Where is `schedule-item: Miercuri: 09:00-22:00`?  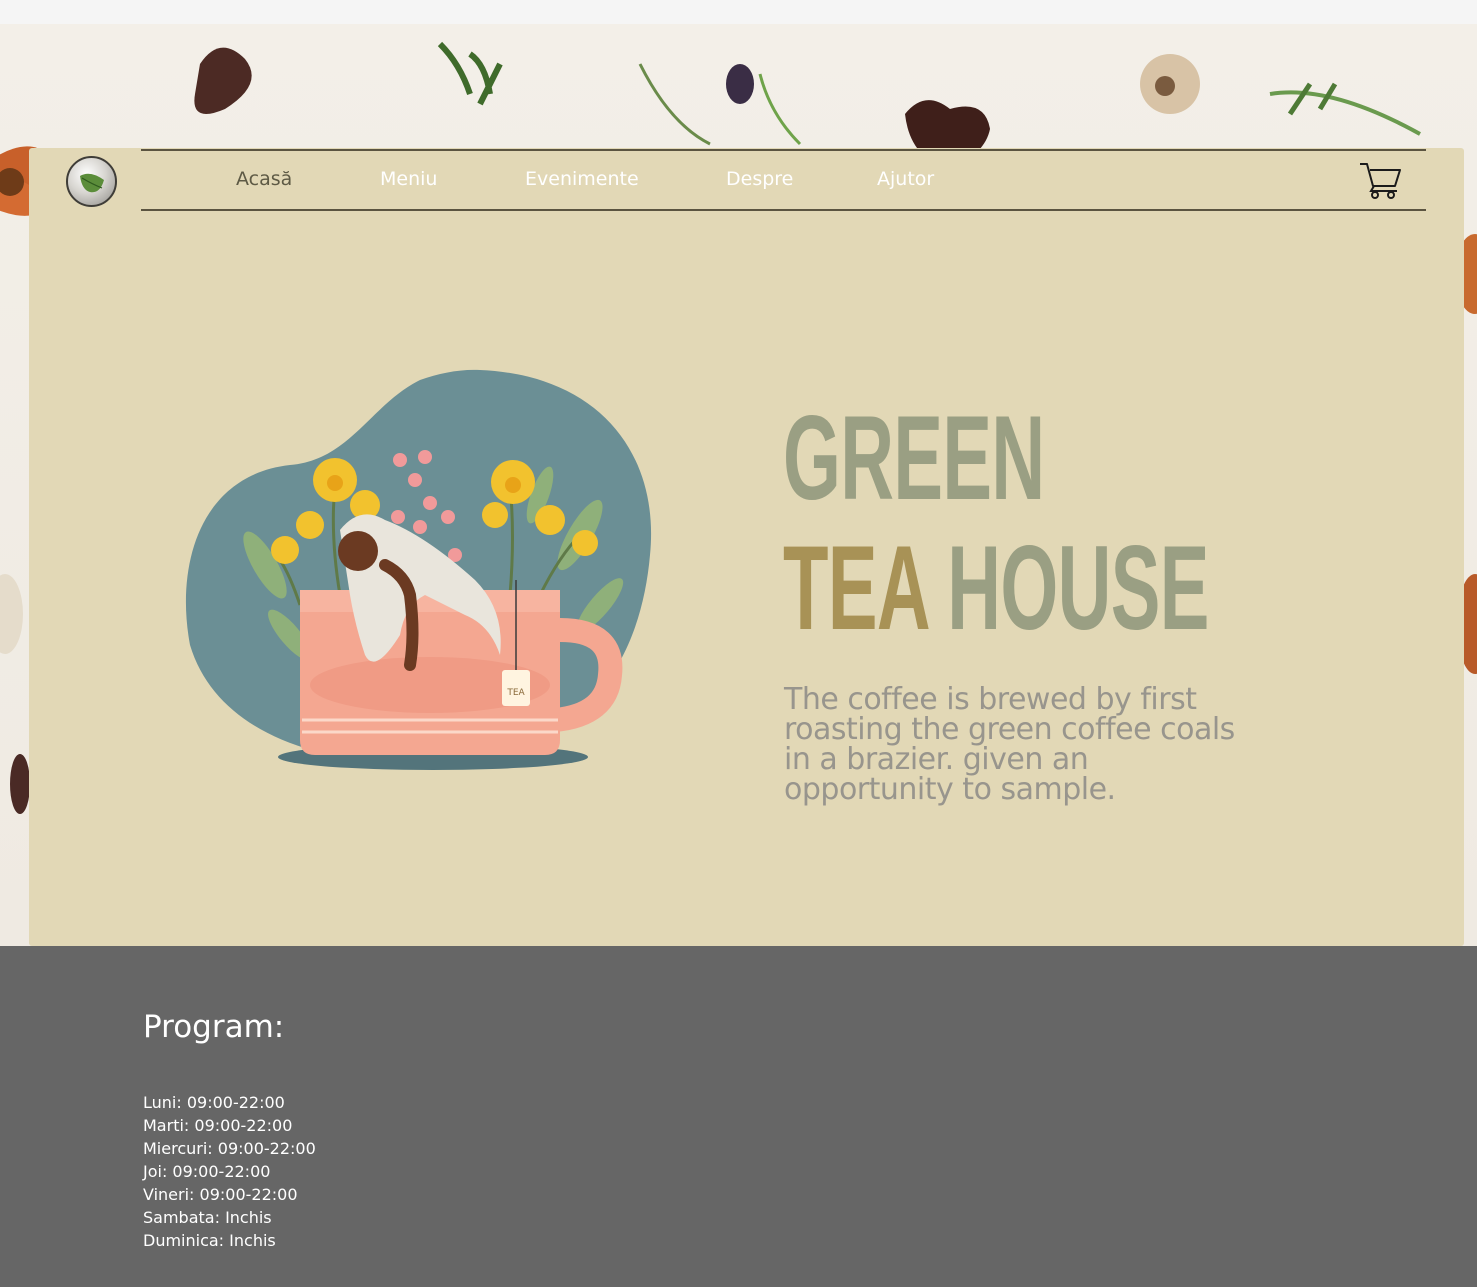
schedule-item: Miercuri: 09:00-22:00 is located at coordinates (229, 1148).